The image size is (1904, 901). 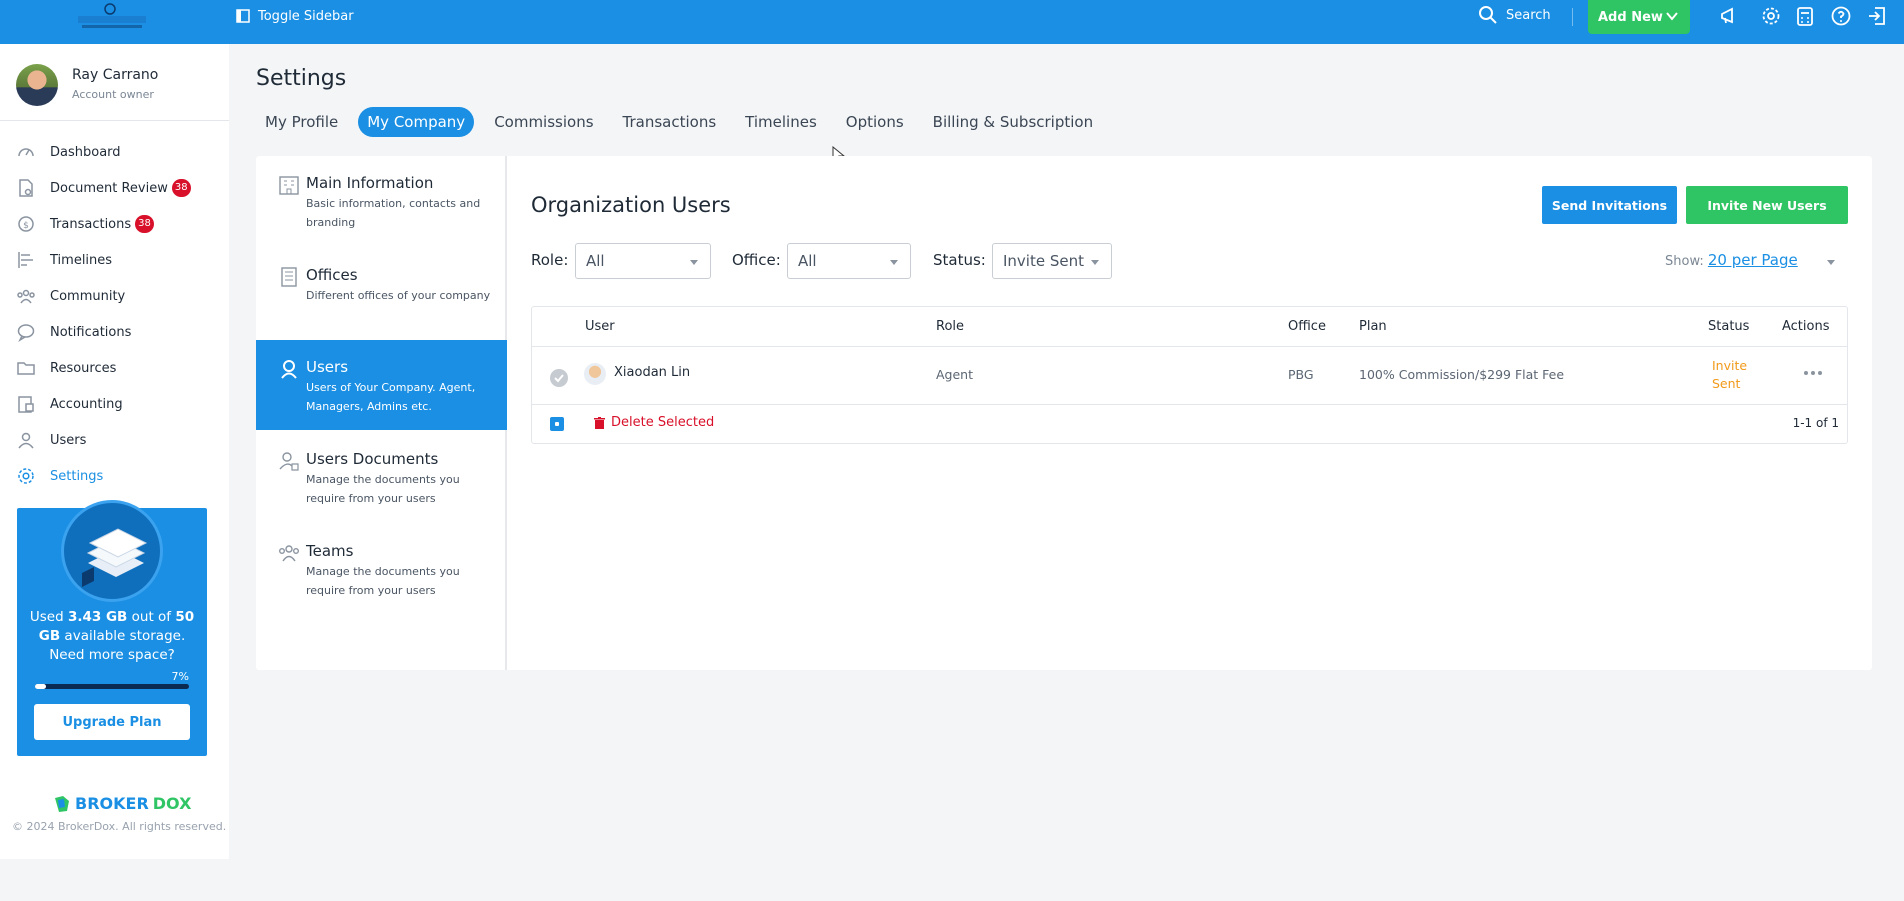 What do you see at coordinates (116, 86) in the screenshot?
I see `user-profile: Ray Carrano Account owner` at bounding box center [116, 86].